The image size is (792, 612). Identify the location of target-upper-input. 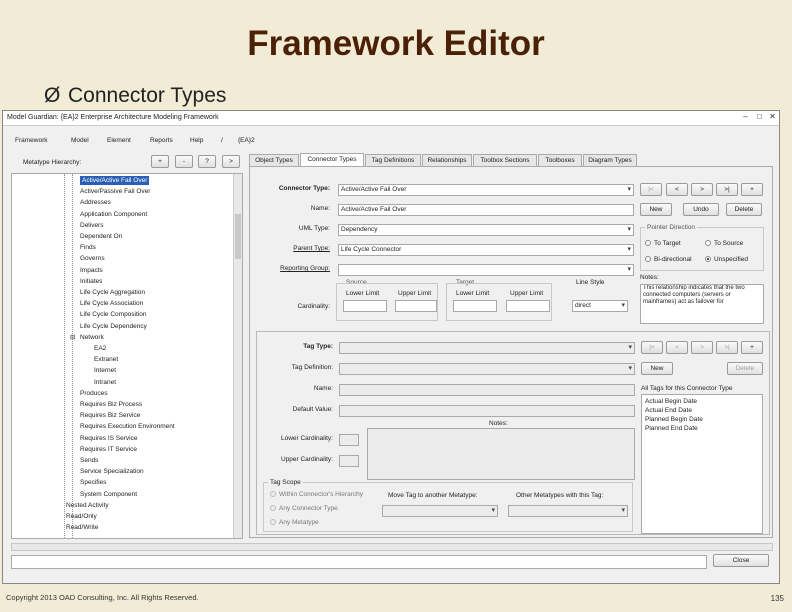
(528, 306).